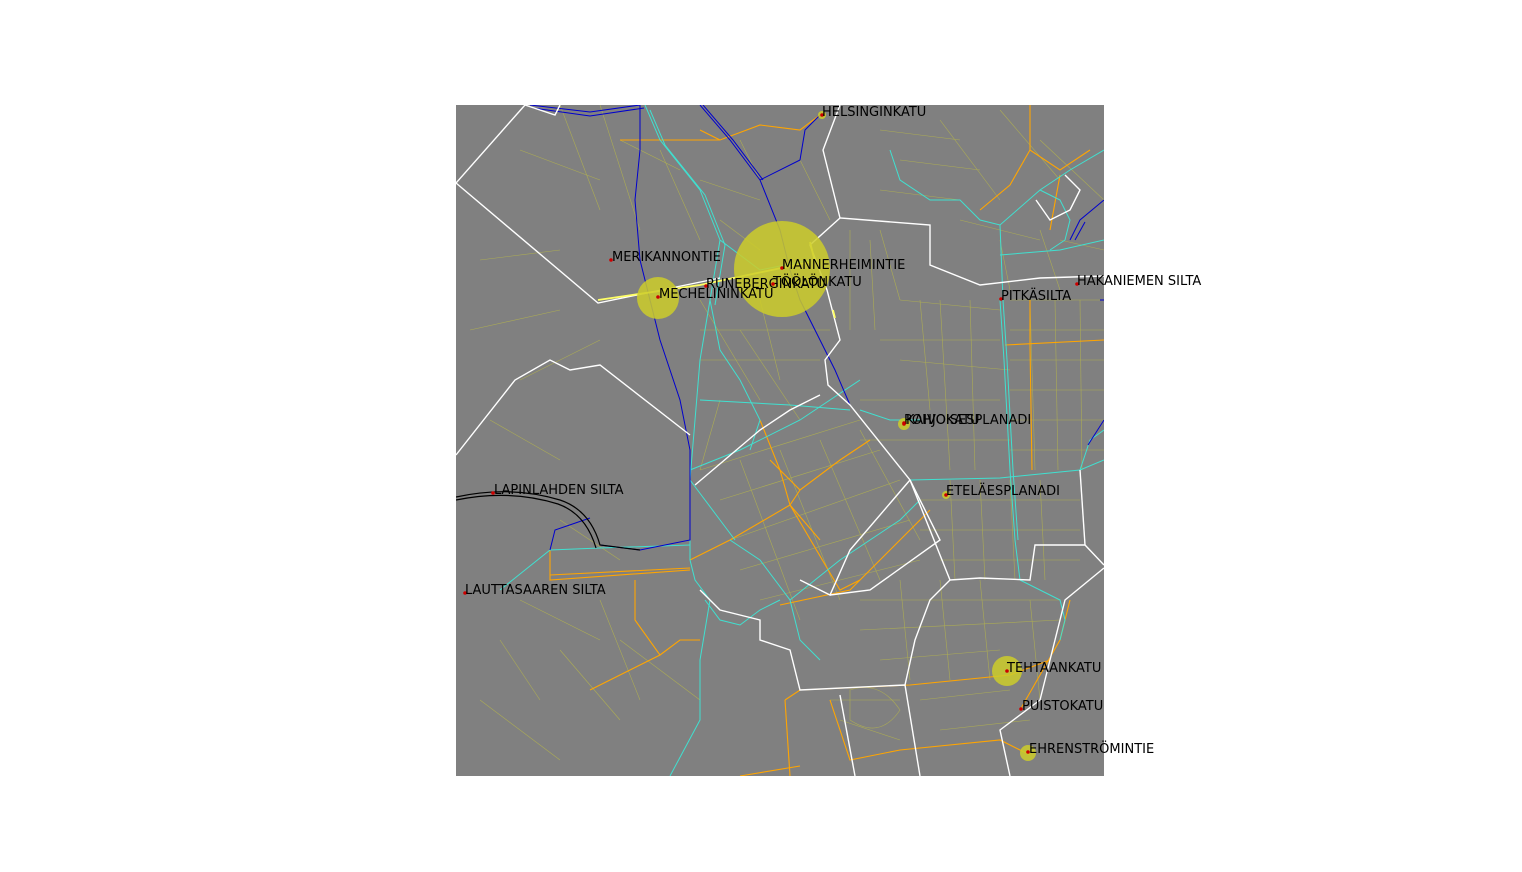  I want to click on point-lauttasaaren-silta: LAUTTASAAREN SILTA, so click(534, 590).